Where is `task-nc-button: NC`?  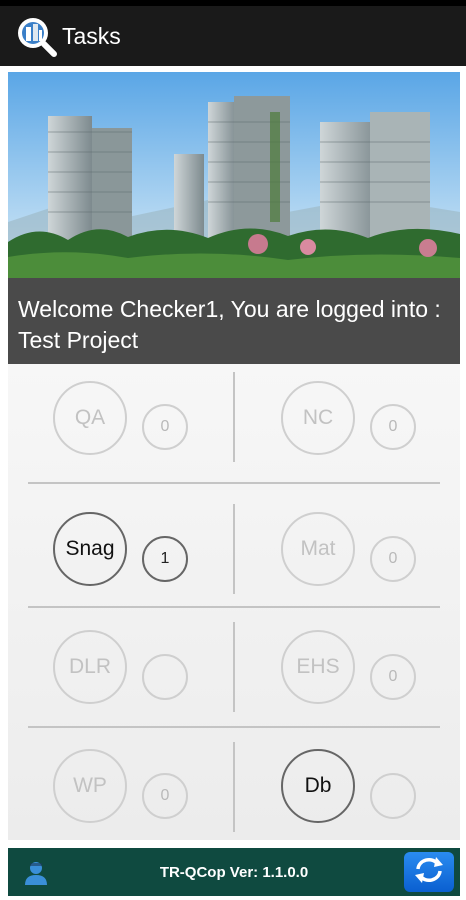
task-nc-button: NC is located at coordinates (318, 418).